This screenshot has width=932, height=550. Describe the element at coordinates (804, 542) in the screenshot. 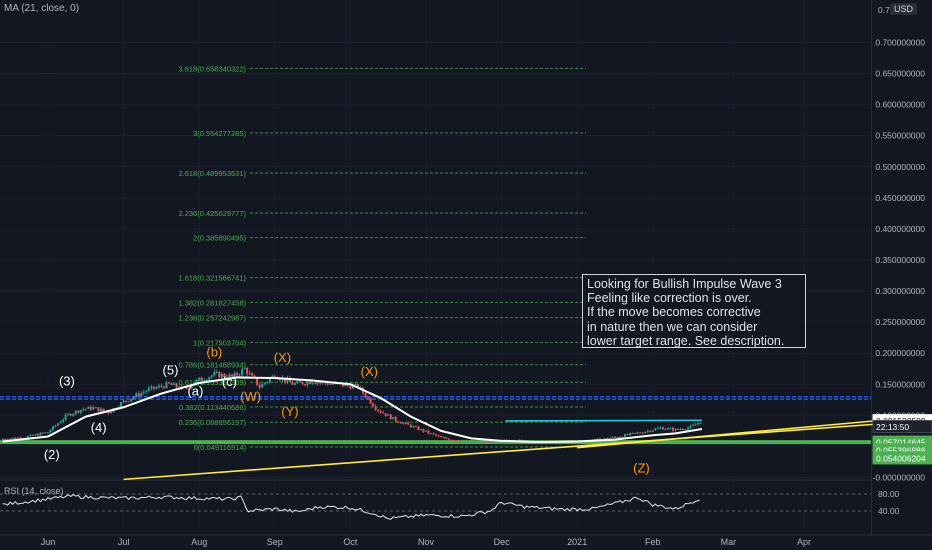

I see `x-tick-label: Apr` at that location.